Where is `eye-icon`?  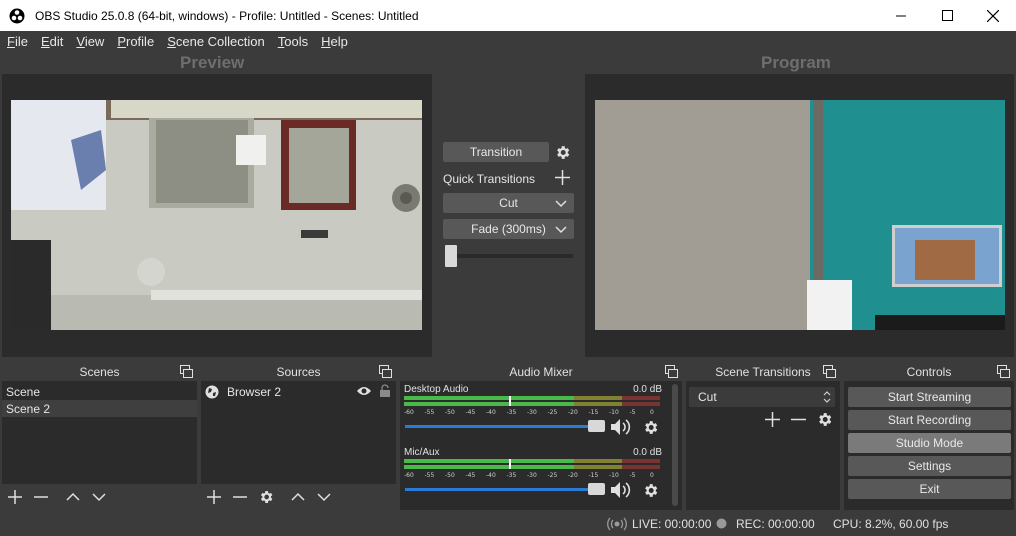
eye-icon is located at coordinates (364, 391).